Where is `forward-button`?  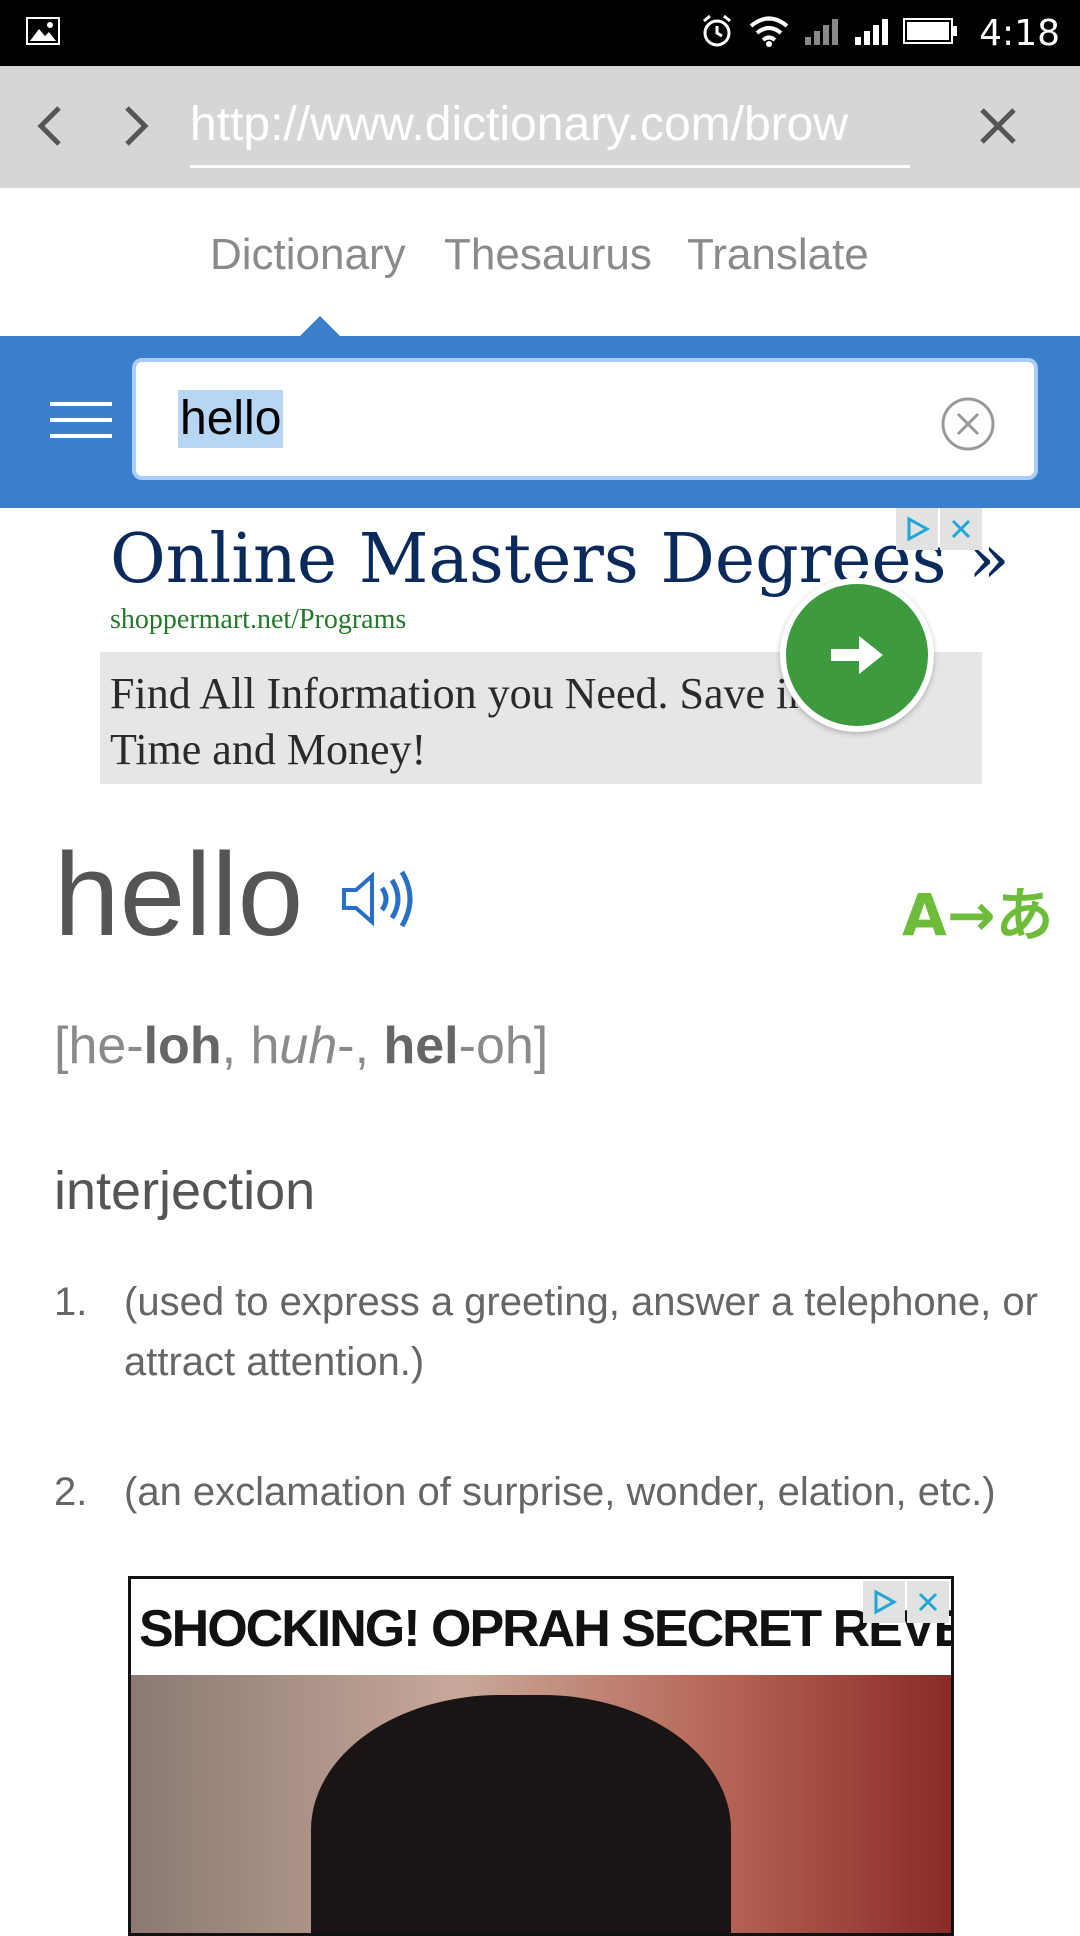
forward-button is located at coordinates (136, 126).